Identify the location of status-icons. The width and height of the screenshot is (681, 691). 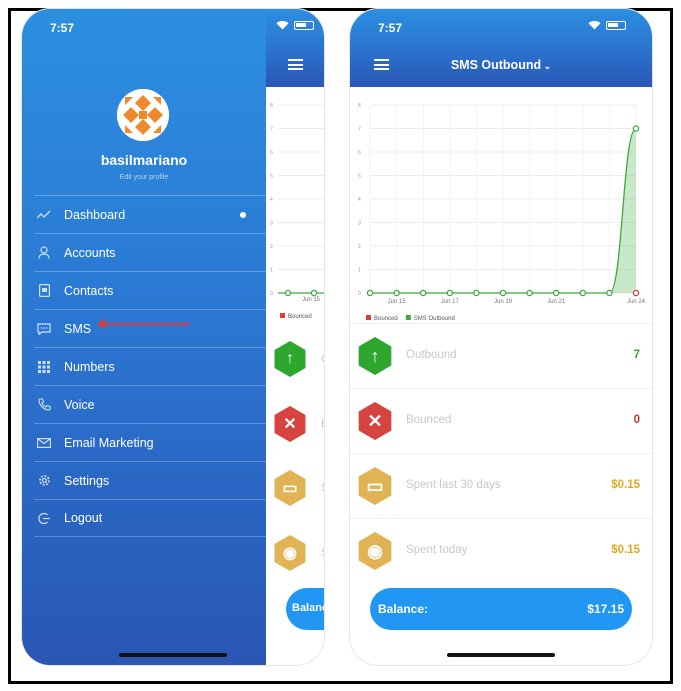
(295, 25).